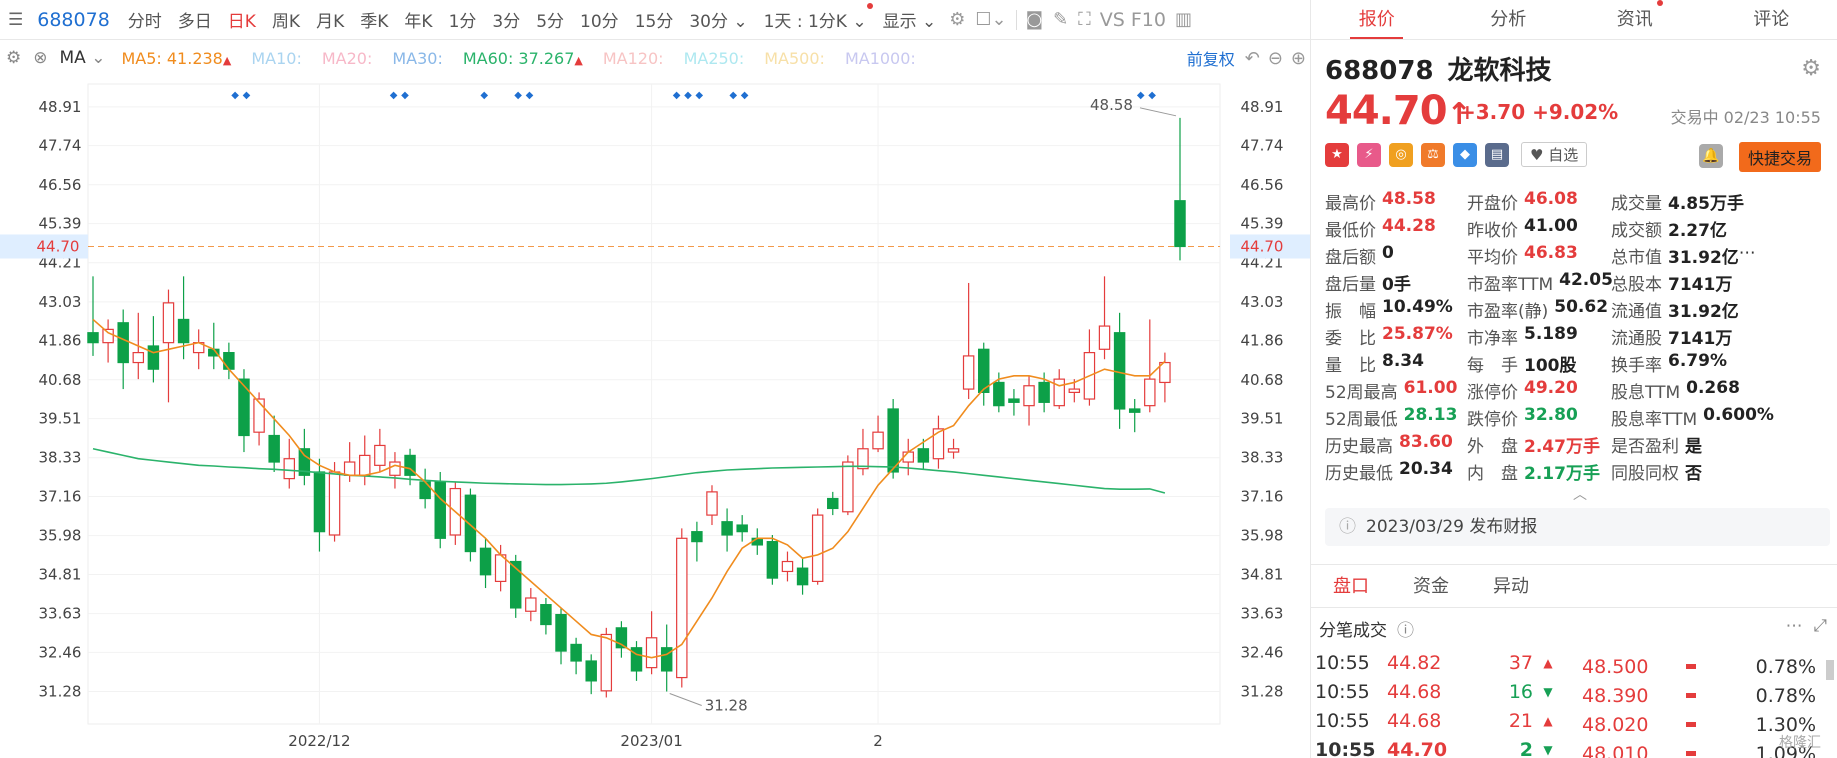 The image size is (1837, 758). I want to click on zoom-out-icon: ⊖, so click(1275, 58).